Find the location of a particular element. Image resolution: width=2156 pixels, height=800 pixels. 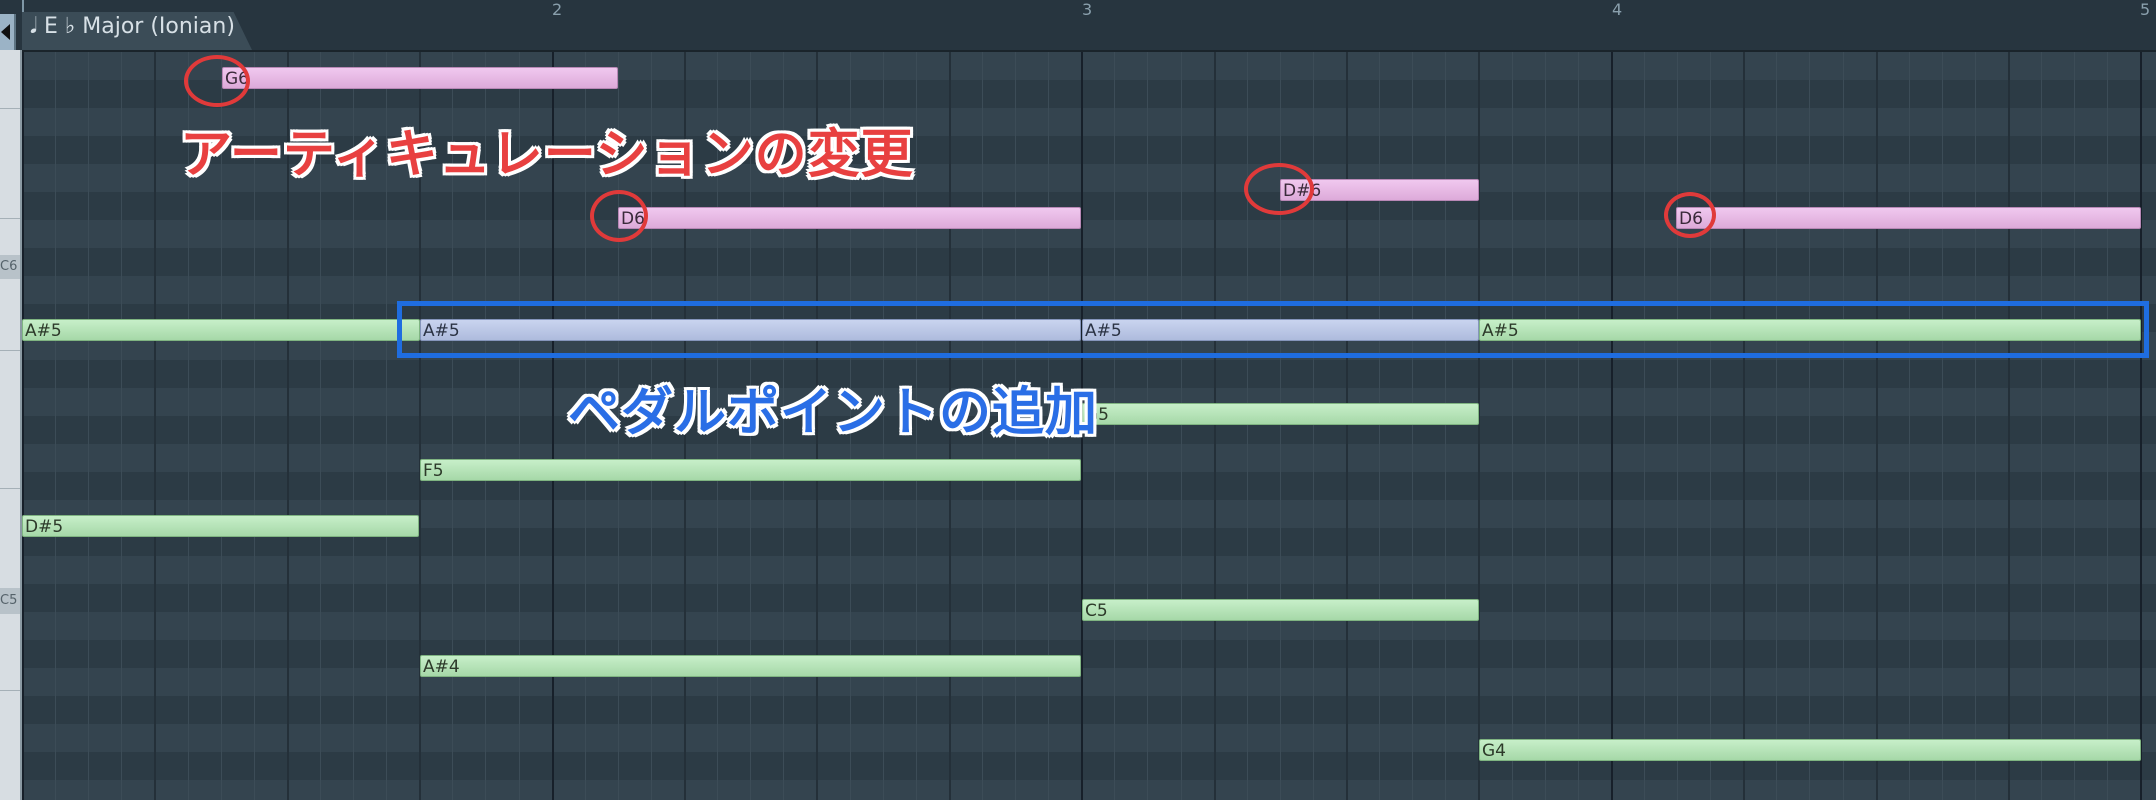

note-g4: G4 is located at coordinates (1810, 750).